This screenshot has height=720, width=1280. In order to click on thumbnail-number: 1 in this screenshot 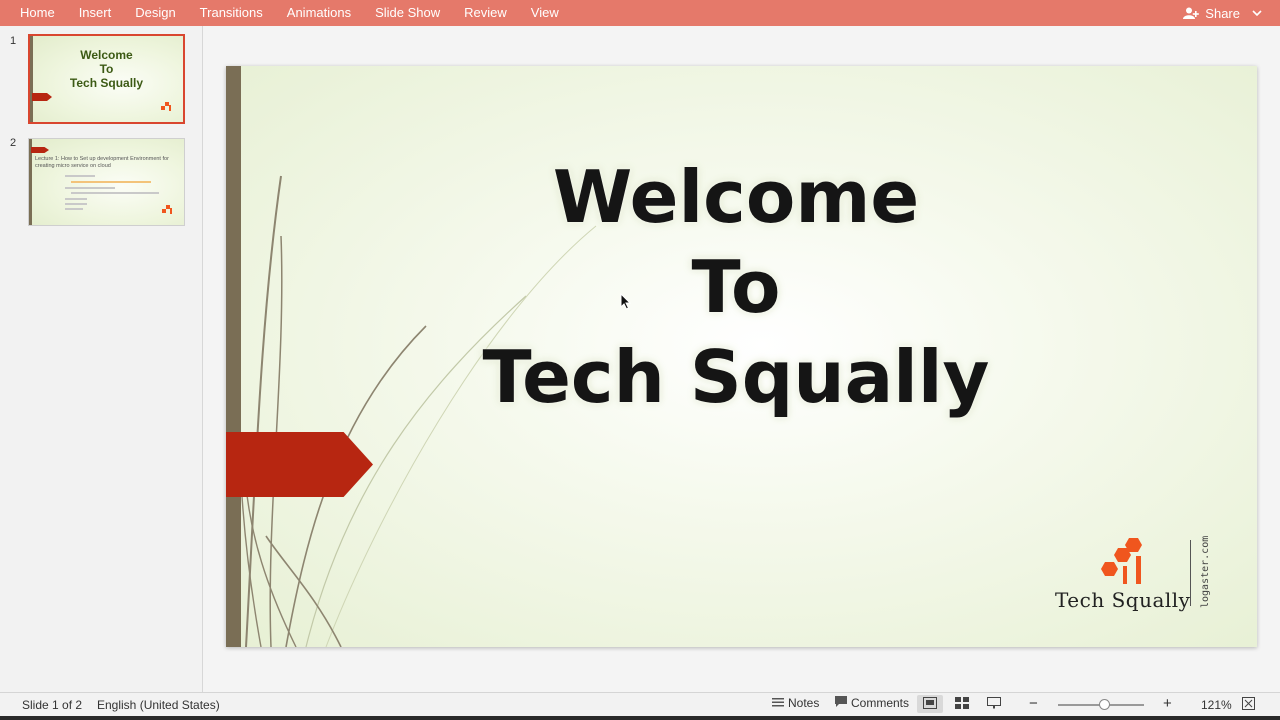, I will do `click(13, 41)`.